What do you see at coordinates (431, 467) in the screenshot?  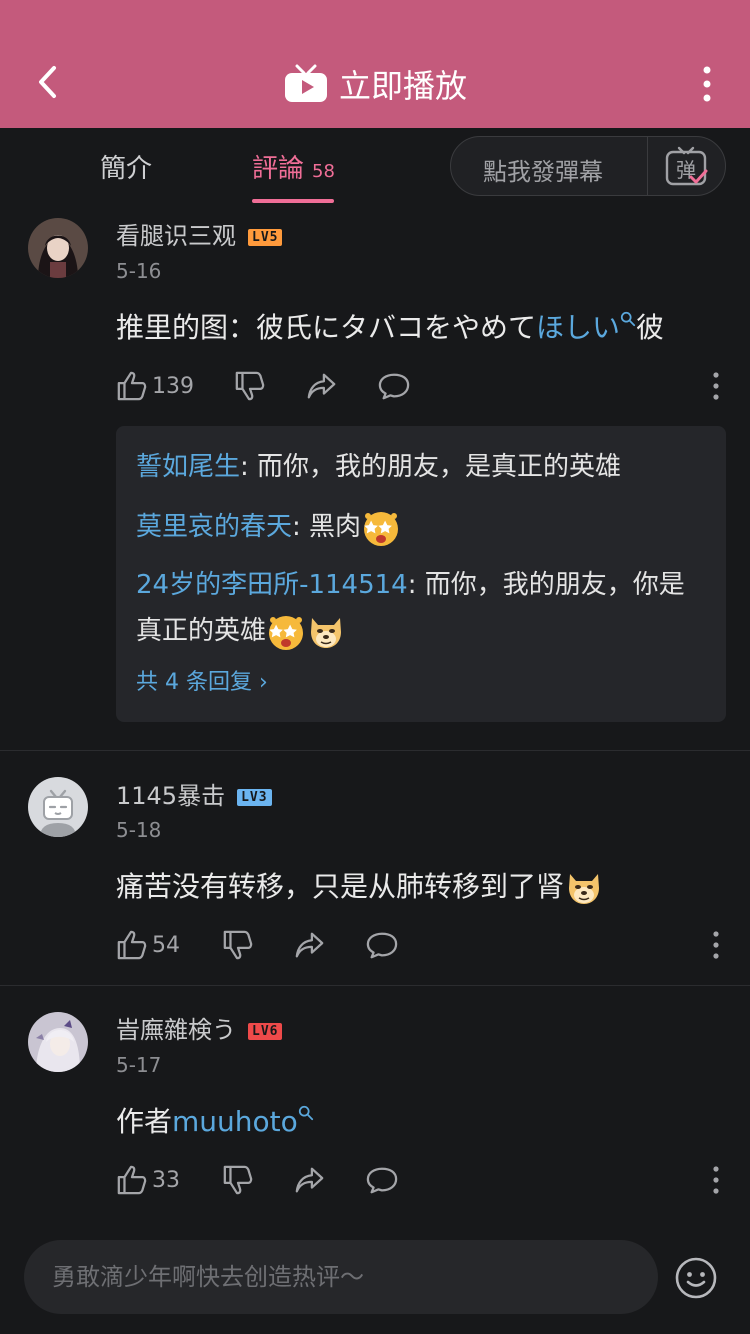 I see `reply-text: : 而你，我的朋友，是真正的英雄` at bounding box center [431, 467].